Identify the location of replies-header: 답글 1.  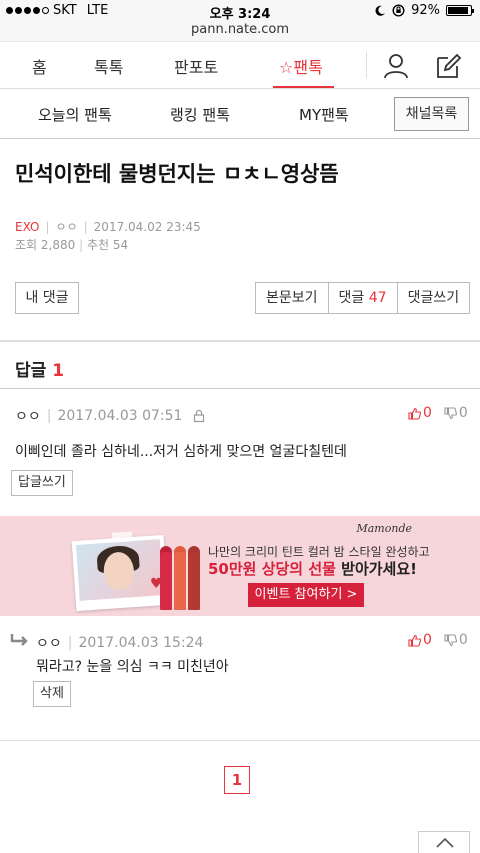
(39, 368).